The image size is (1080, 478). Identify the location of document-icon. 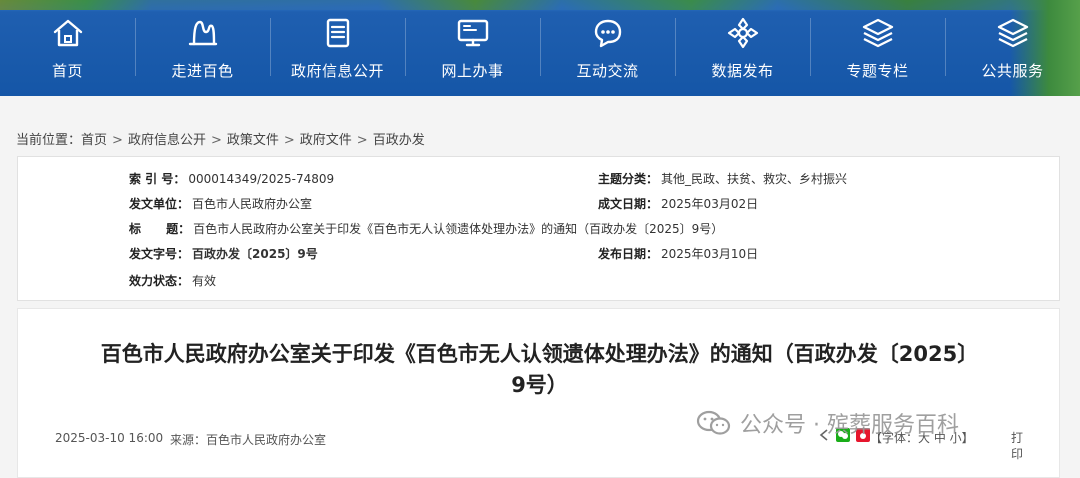
(337, 33).